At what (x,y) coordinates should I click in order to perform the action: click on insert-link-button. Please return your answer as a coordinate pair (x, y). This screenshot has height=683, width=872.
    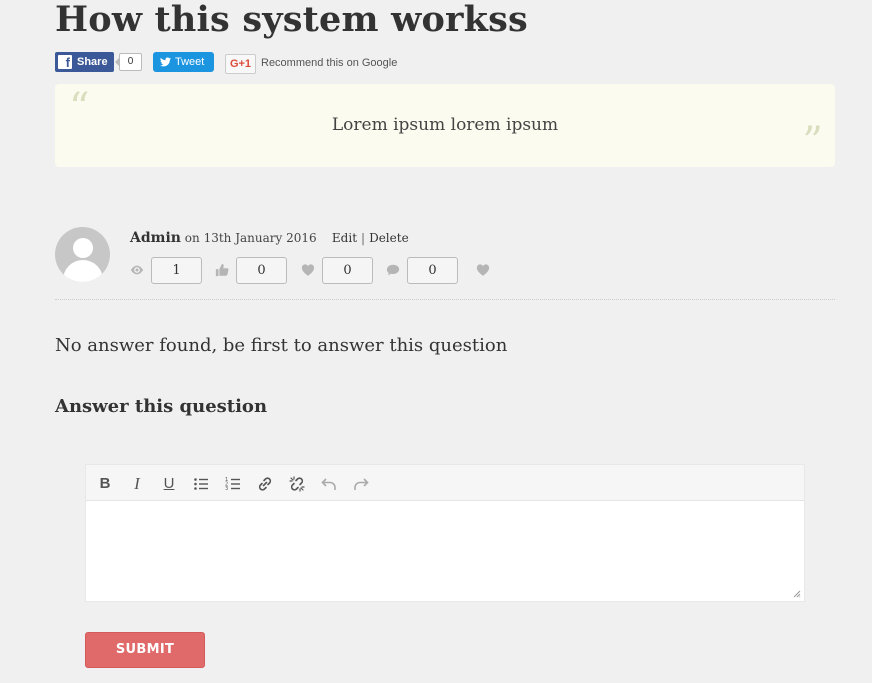
    Looking at the image, I should click on (265, 484).